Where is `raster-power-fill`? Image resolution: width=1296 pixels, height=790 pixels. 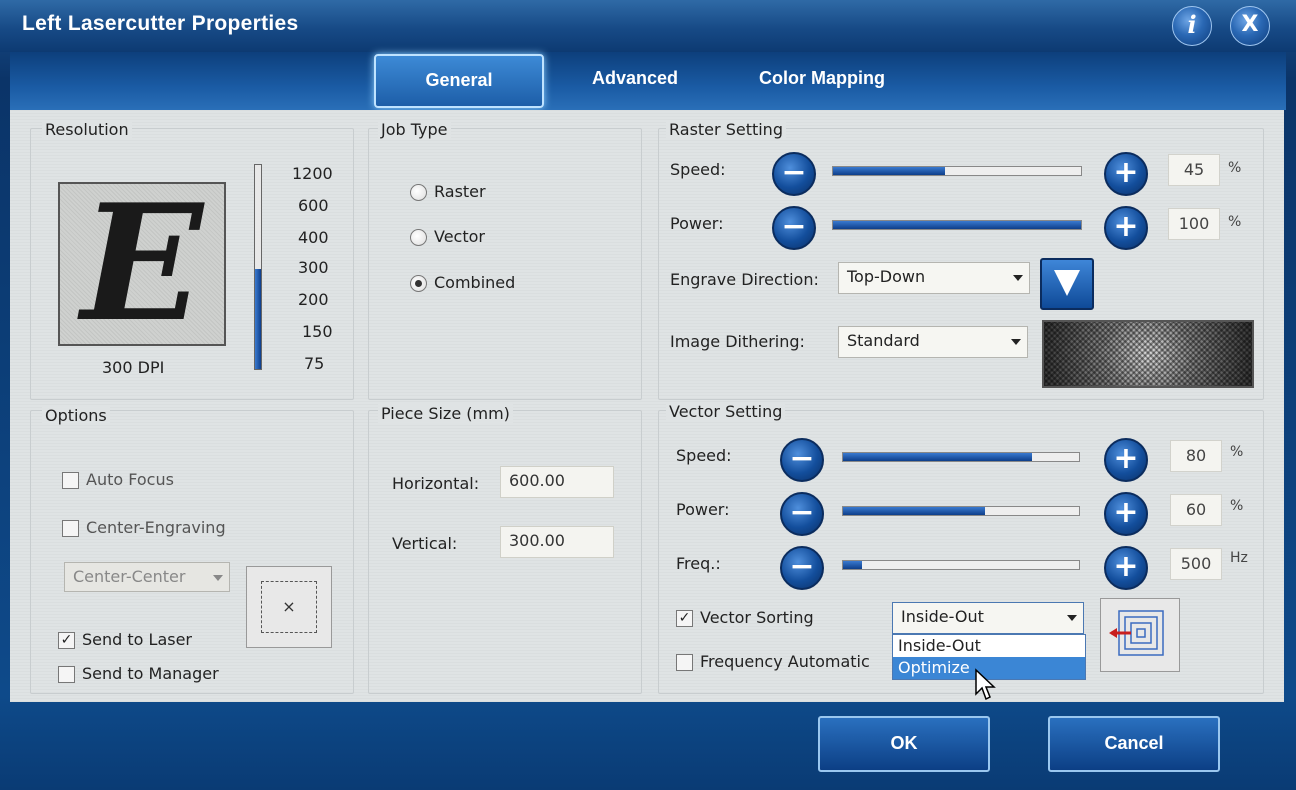 raster-power-fill is located at coordinates (957, 225).